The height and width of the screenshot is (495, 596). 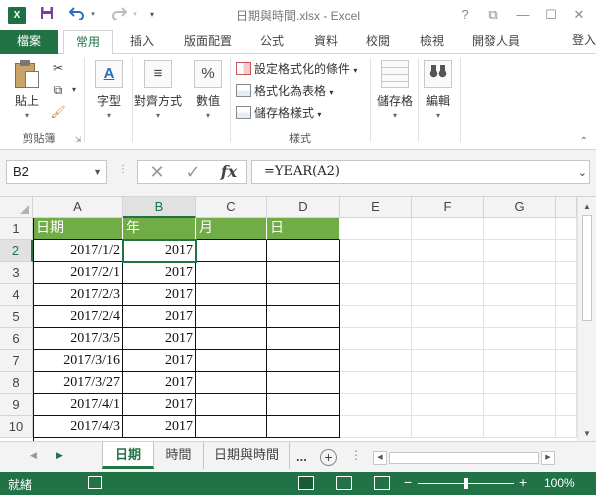 What do you see at coordinates (272, 42) in the screenshot?
I see `tab-formulas: 公式` at bounding box center [272, 42].